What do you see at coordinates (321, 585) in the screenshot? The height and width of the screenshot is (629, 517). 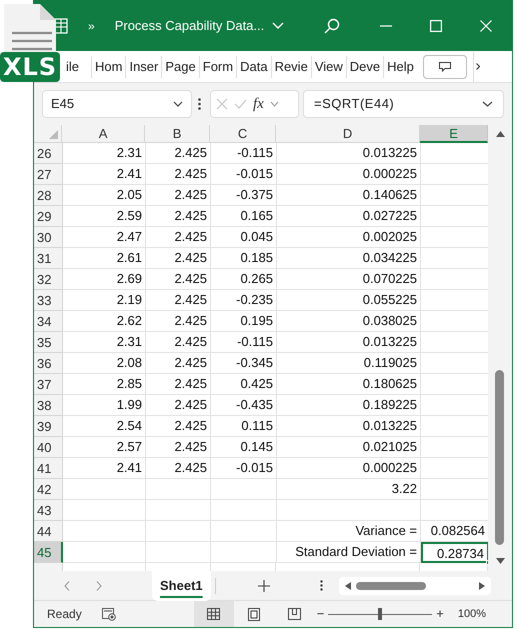 I see `more-vertical-icon` at bounding box center [321, 585].